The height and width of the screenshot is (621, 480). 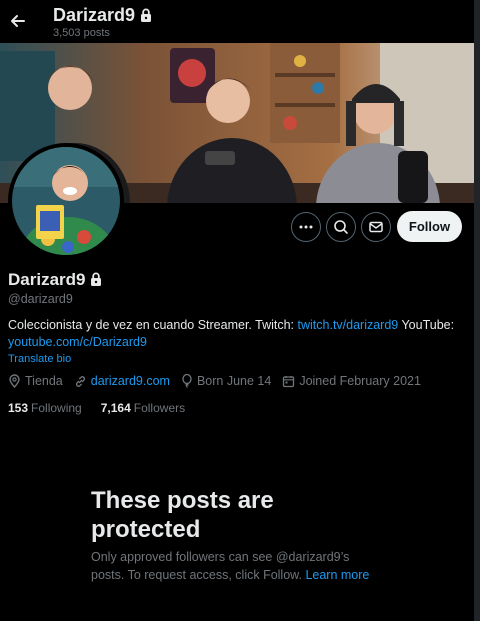 What do you see at coordinates (39, 359) in the screenshot?
I see `translate-bio-link: Translate bio` at bounding box center [39, 359].